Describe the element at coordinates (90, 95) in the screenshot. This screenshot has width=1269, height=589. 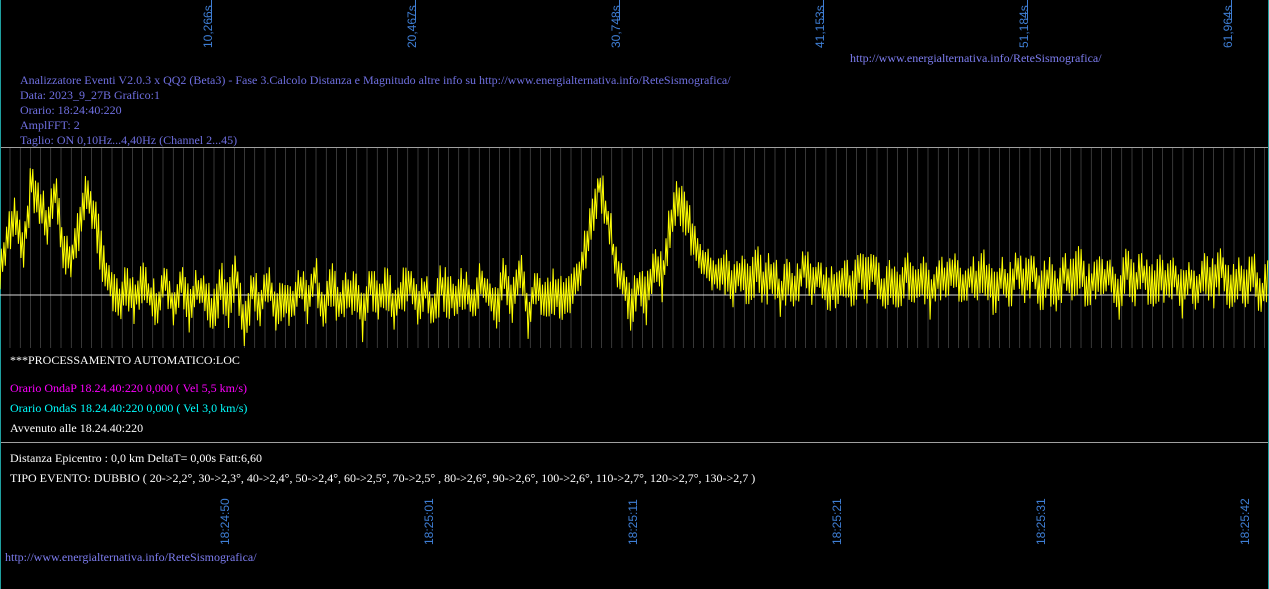
I see `header-line-date: Data: 2023_9_27B Grafico:1` at that location.